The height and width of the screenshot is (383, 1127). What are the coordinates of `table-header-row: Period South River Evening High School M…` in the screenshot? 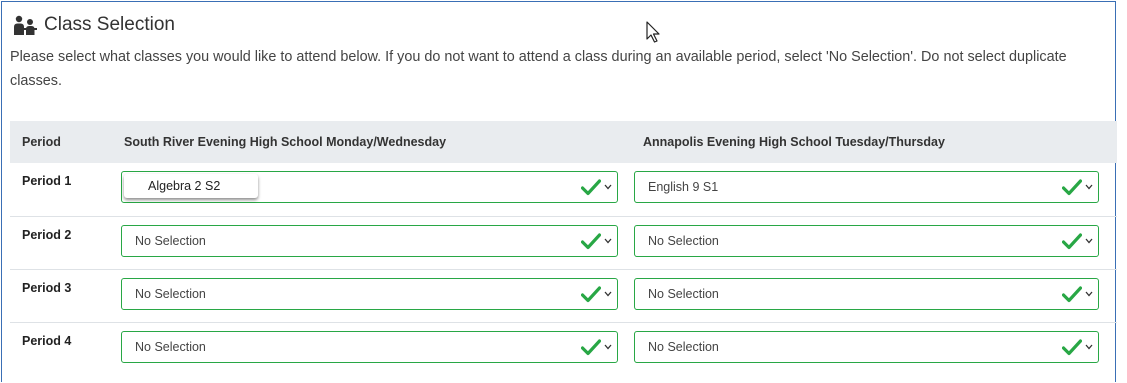 It's located at (563, 142).